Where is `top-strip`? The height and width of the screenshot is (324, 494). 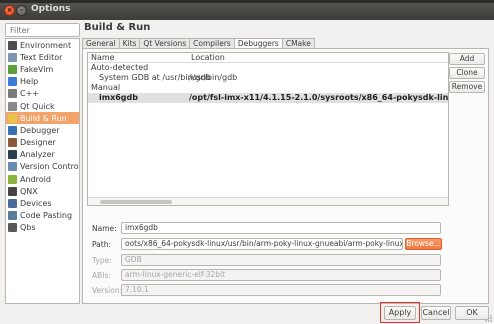 top-strip is located at coordinates (247, 1).